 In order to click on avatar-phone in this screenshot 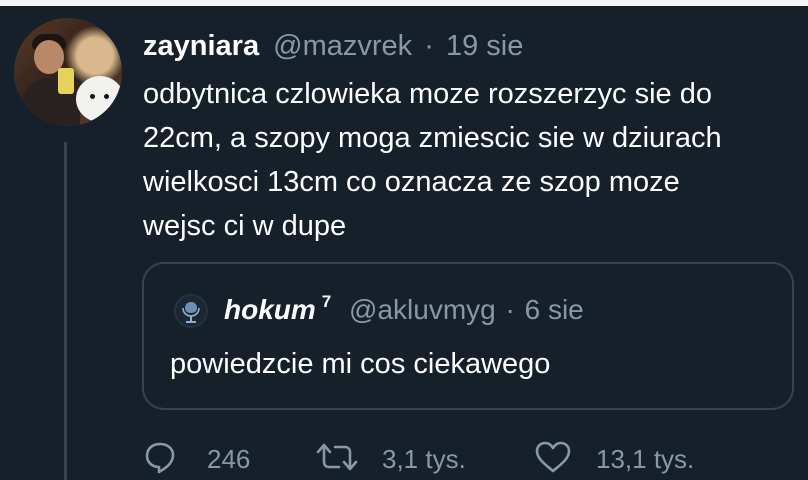, I will do `click(66, 81)`.